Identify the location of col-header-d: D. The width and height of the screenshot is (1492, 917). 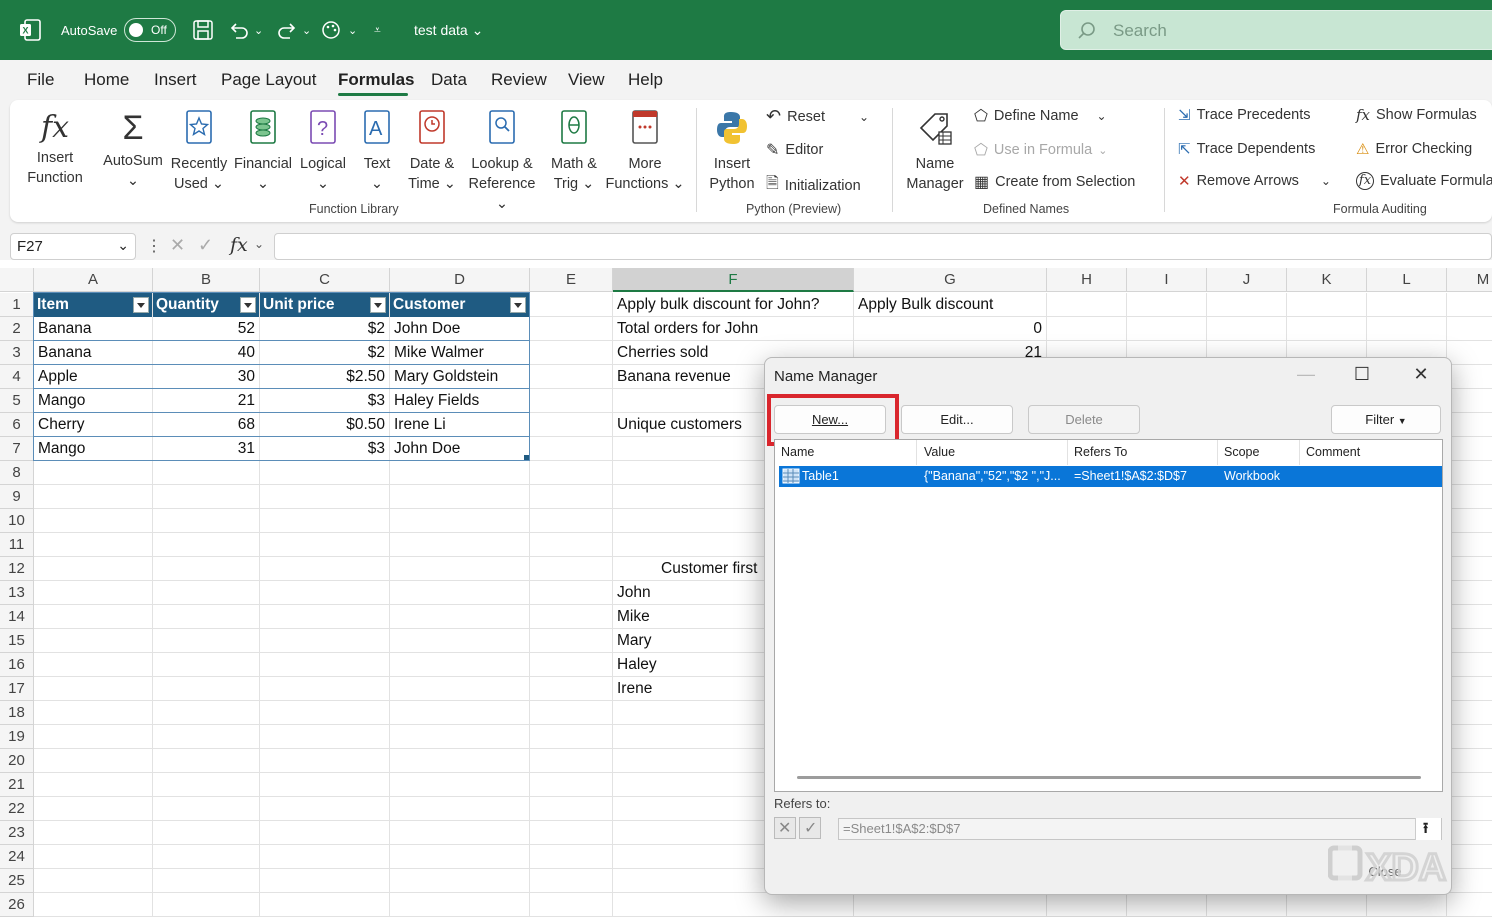
(460, 280).